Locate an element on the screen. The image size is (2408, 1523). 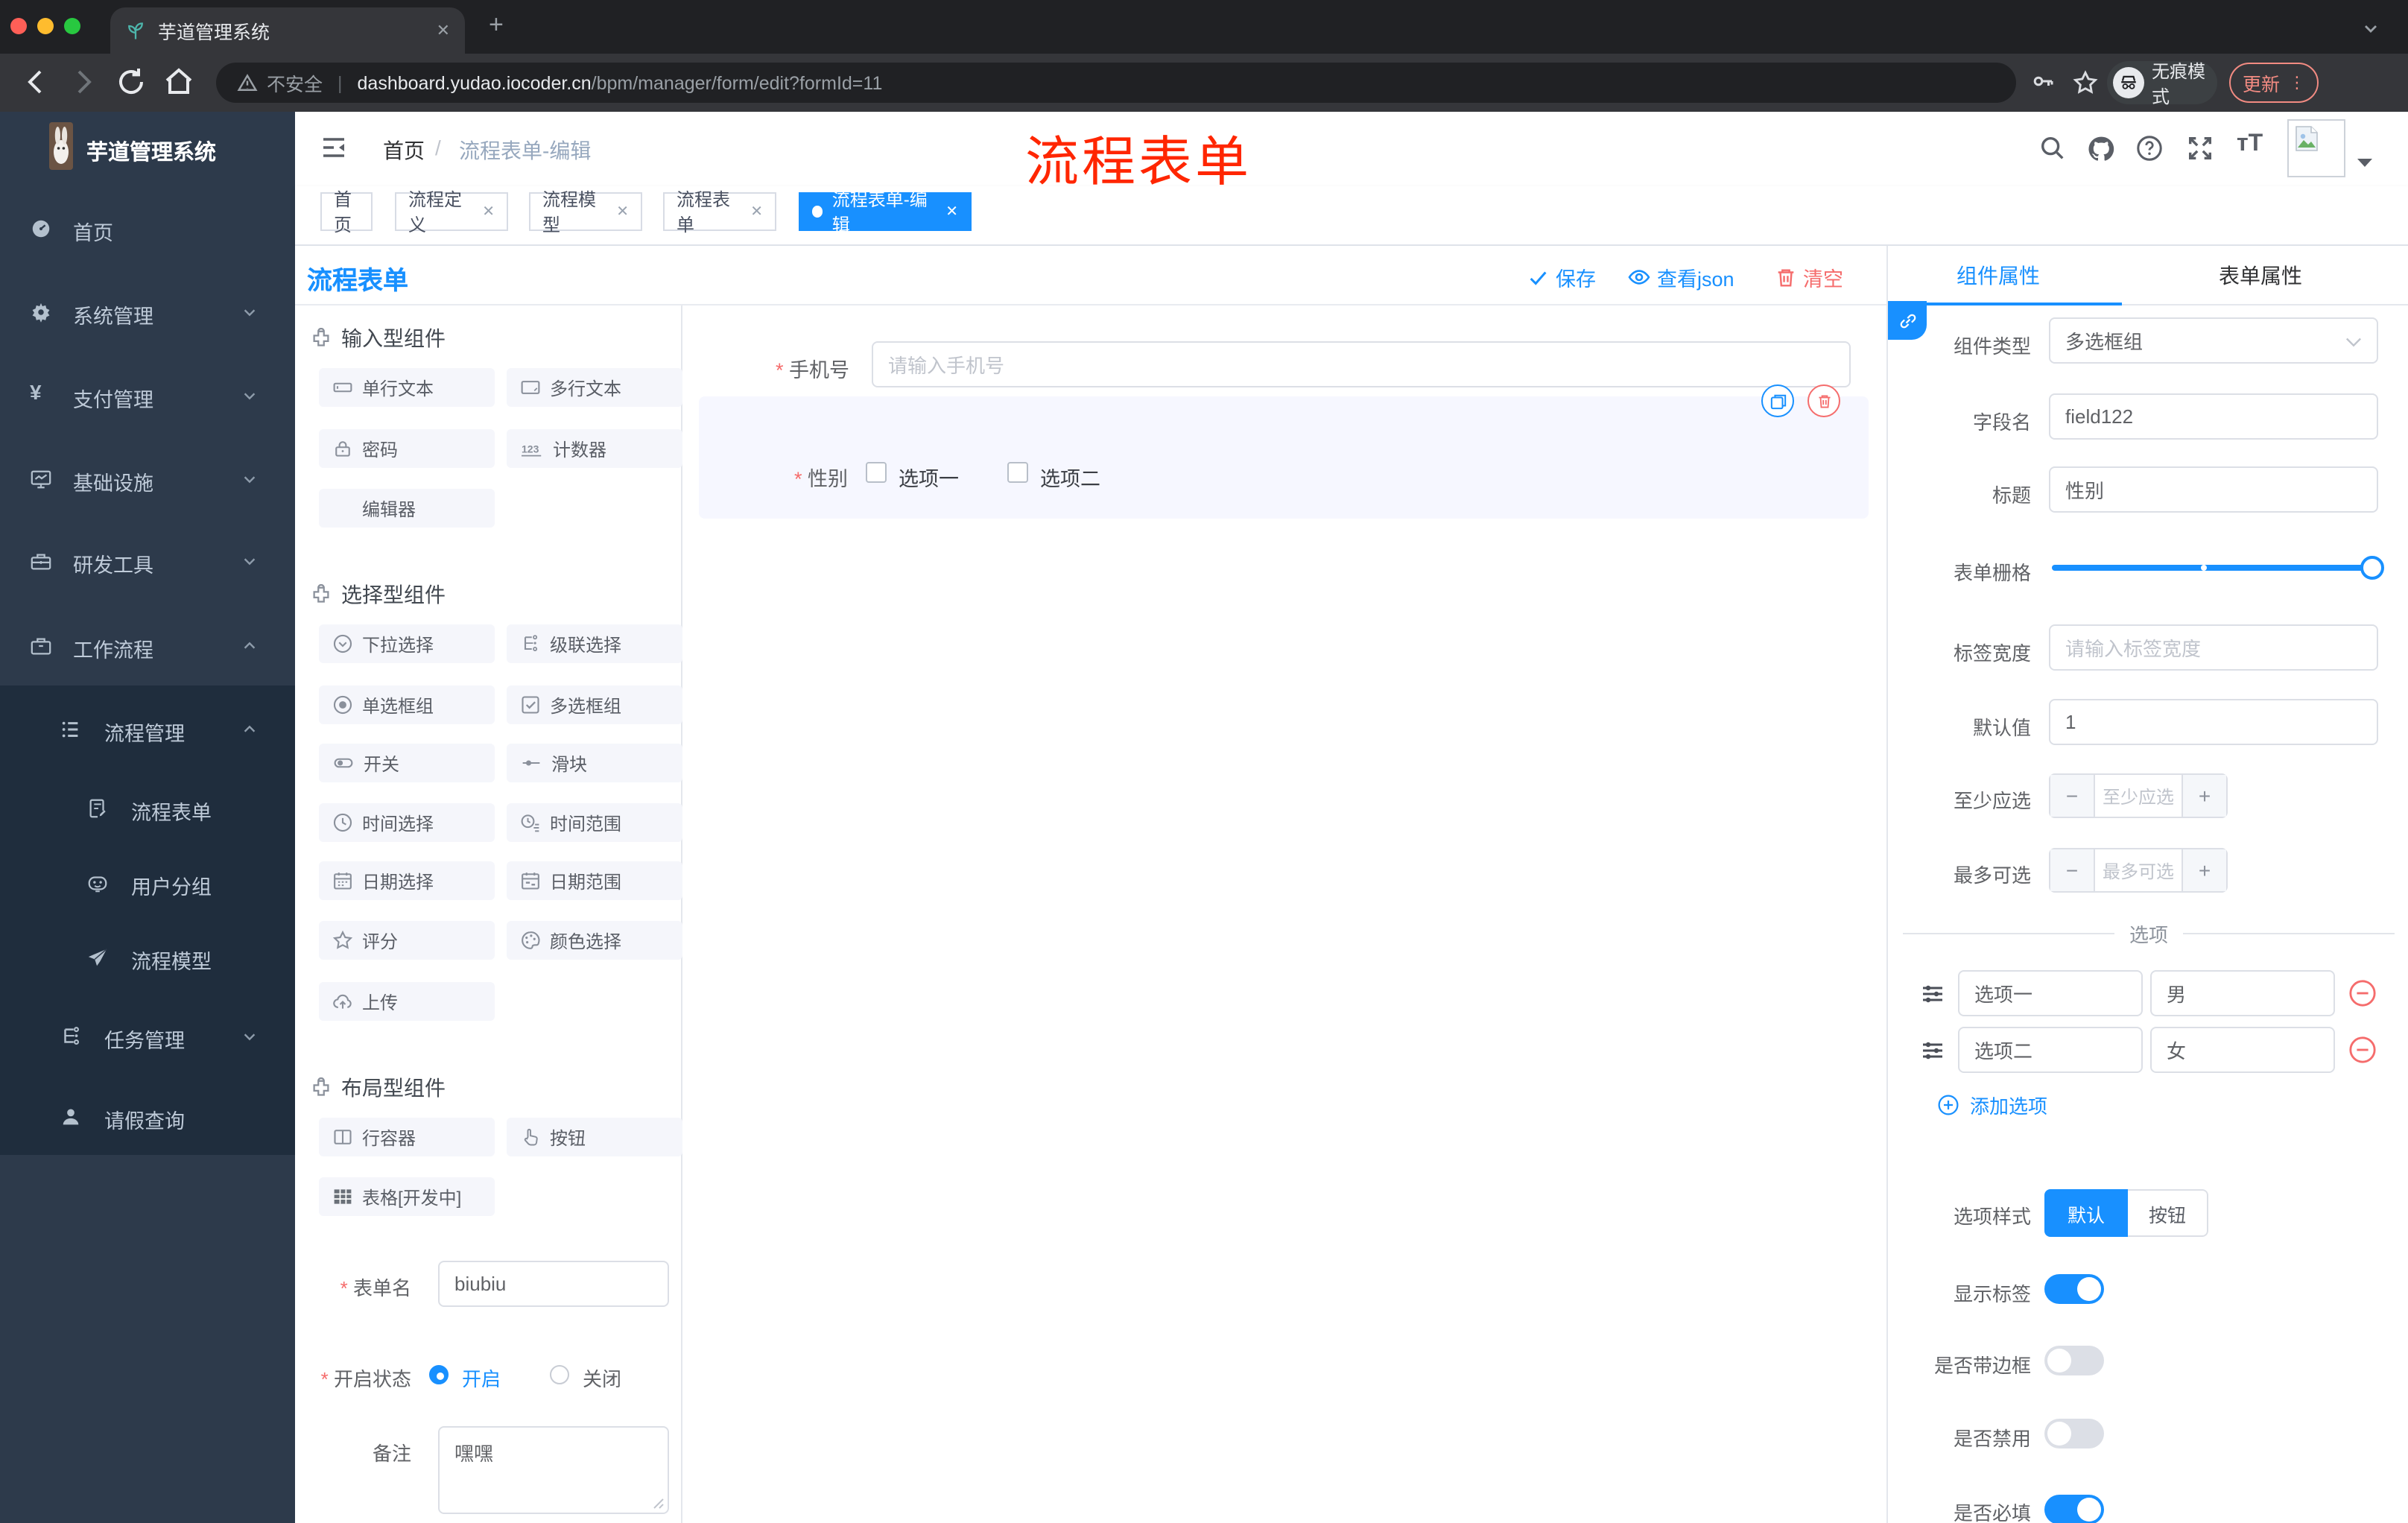
sidebar-item-payment: ¥ 支付管理 is located at coordinates (147, 397).